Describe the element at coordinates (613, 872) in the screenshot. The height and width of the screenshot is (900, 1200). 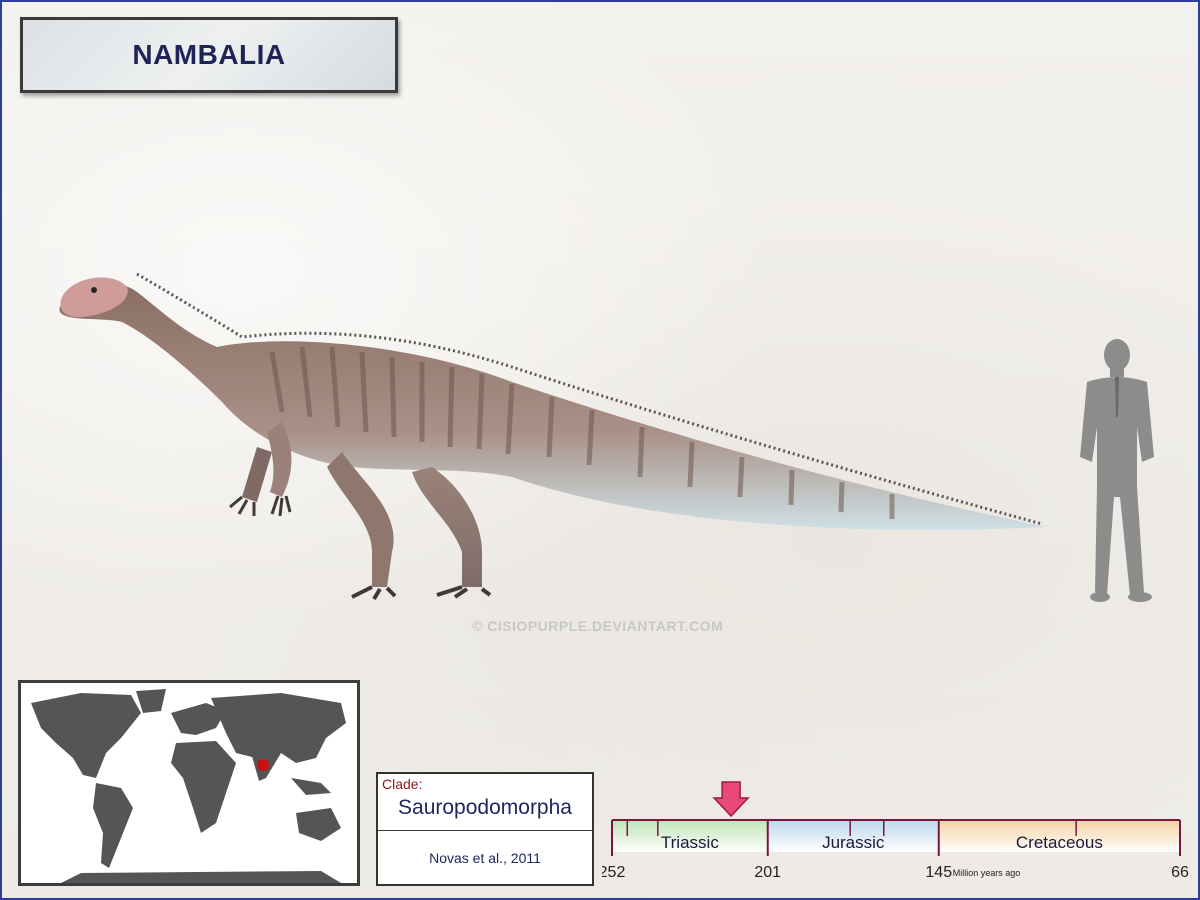
I see `timeline-tick-label: 252` at that location.